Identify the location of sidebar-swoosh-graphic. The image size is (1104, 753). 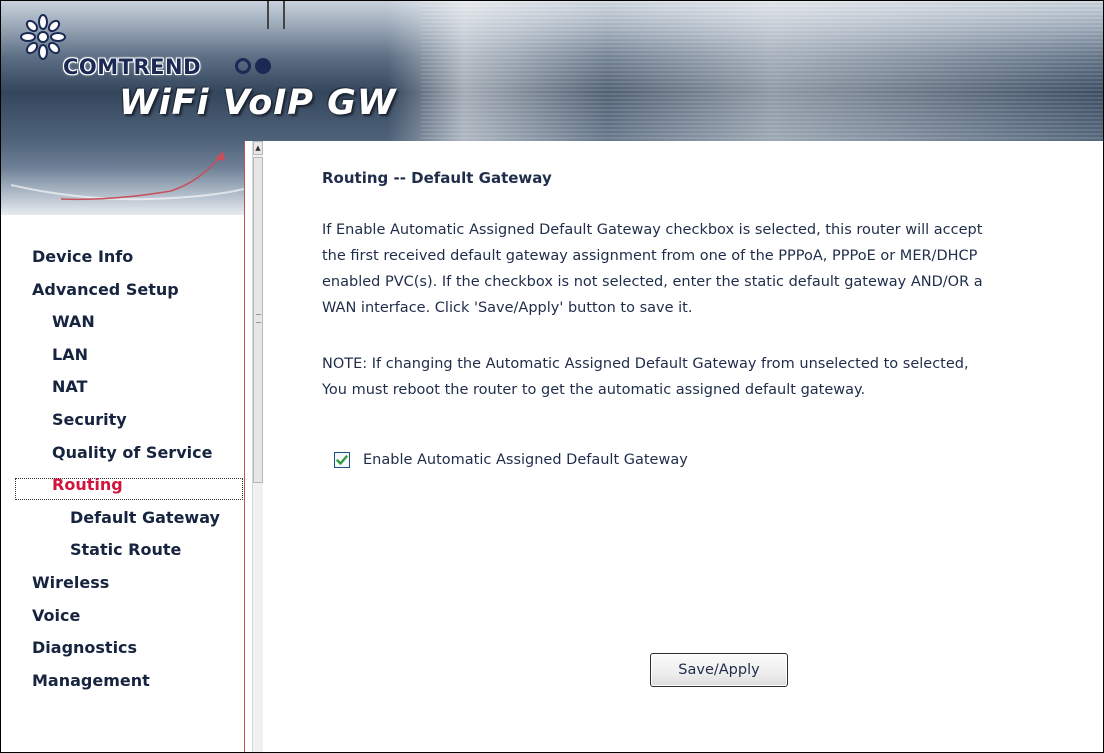
(122, 178).